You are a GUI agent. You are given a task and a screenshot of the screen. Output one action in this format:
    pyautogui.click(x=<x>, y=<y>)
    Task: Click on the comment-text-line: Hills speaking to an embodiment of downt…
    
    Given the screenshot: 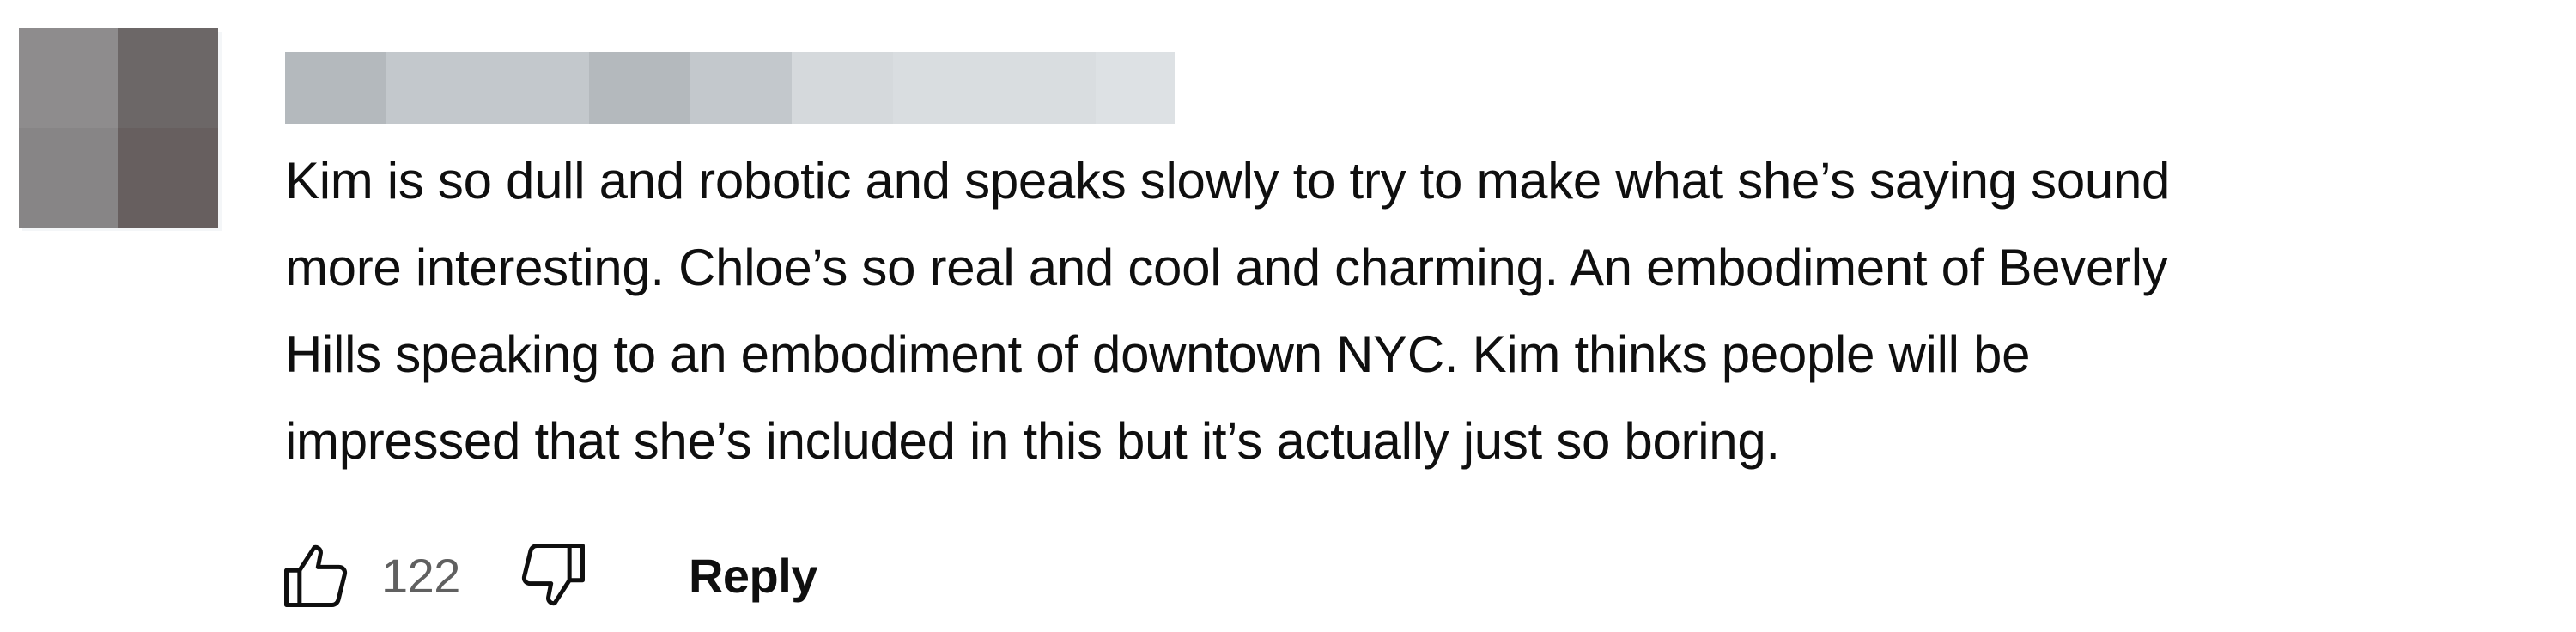 What is the action you would take?
    pyautogui.click(x=1158, y=354)
    